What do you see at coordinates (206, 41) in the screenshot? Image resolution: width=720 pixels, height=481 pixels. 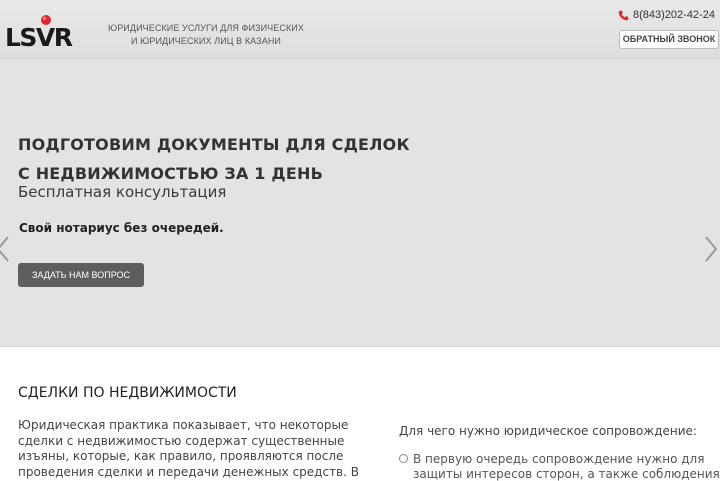 I see `tagline-line: И ЮРИДИЧЕСКИХ ЛИЦ В КАЗАНИ` at bounding box center [206, 41].